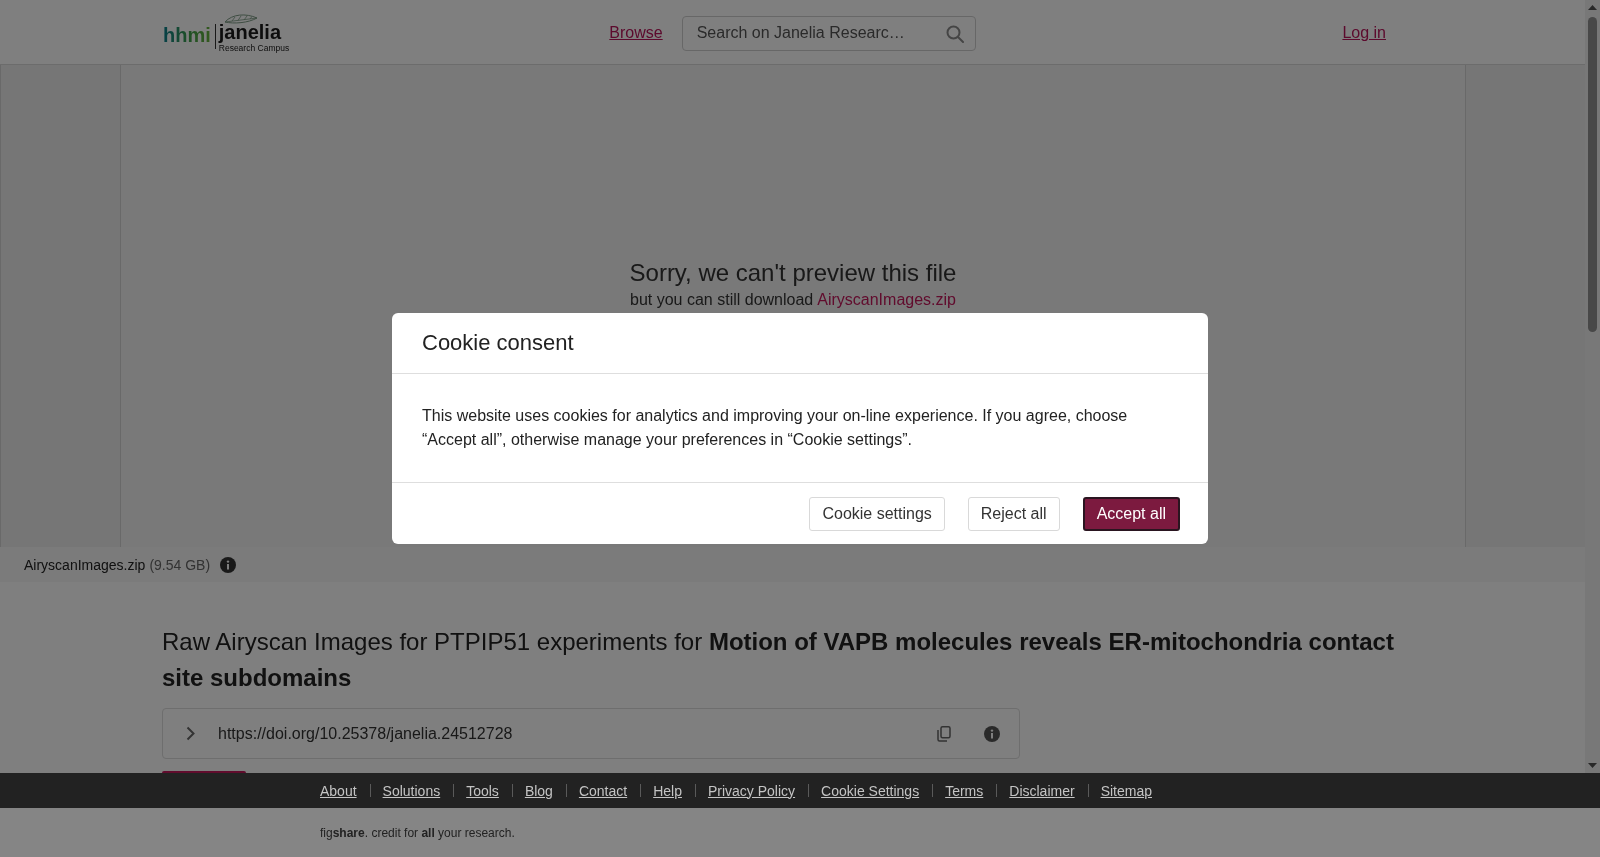 The image size is (1600, 857). I want to click on footer-link: About, so click(338, 790).